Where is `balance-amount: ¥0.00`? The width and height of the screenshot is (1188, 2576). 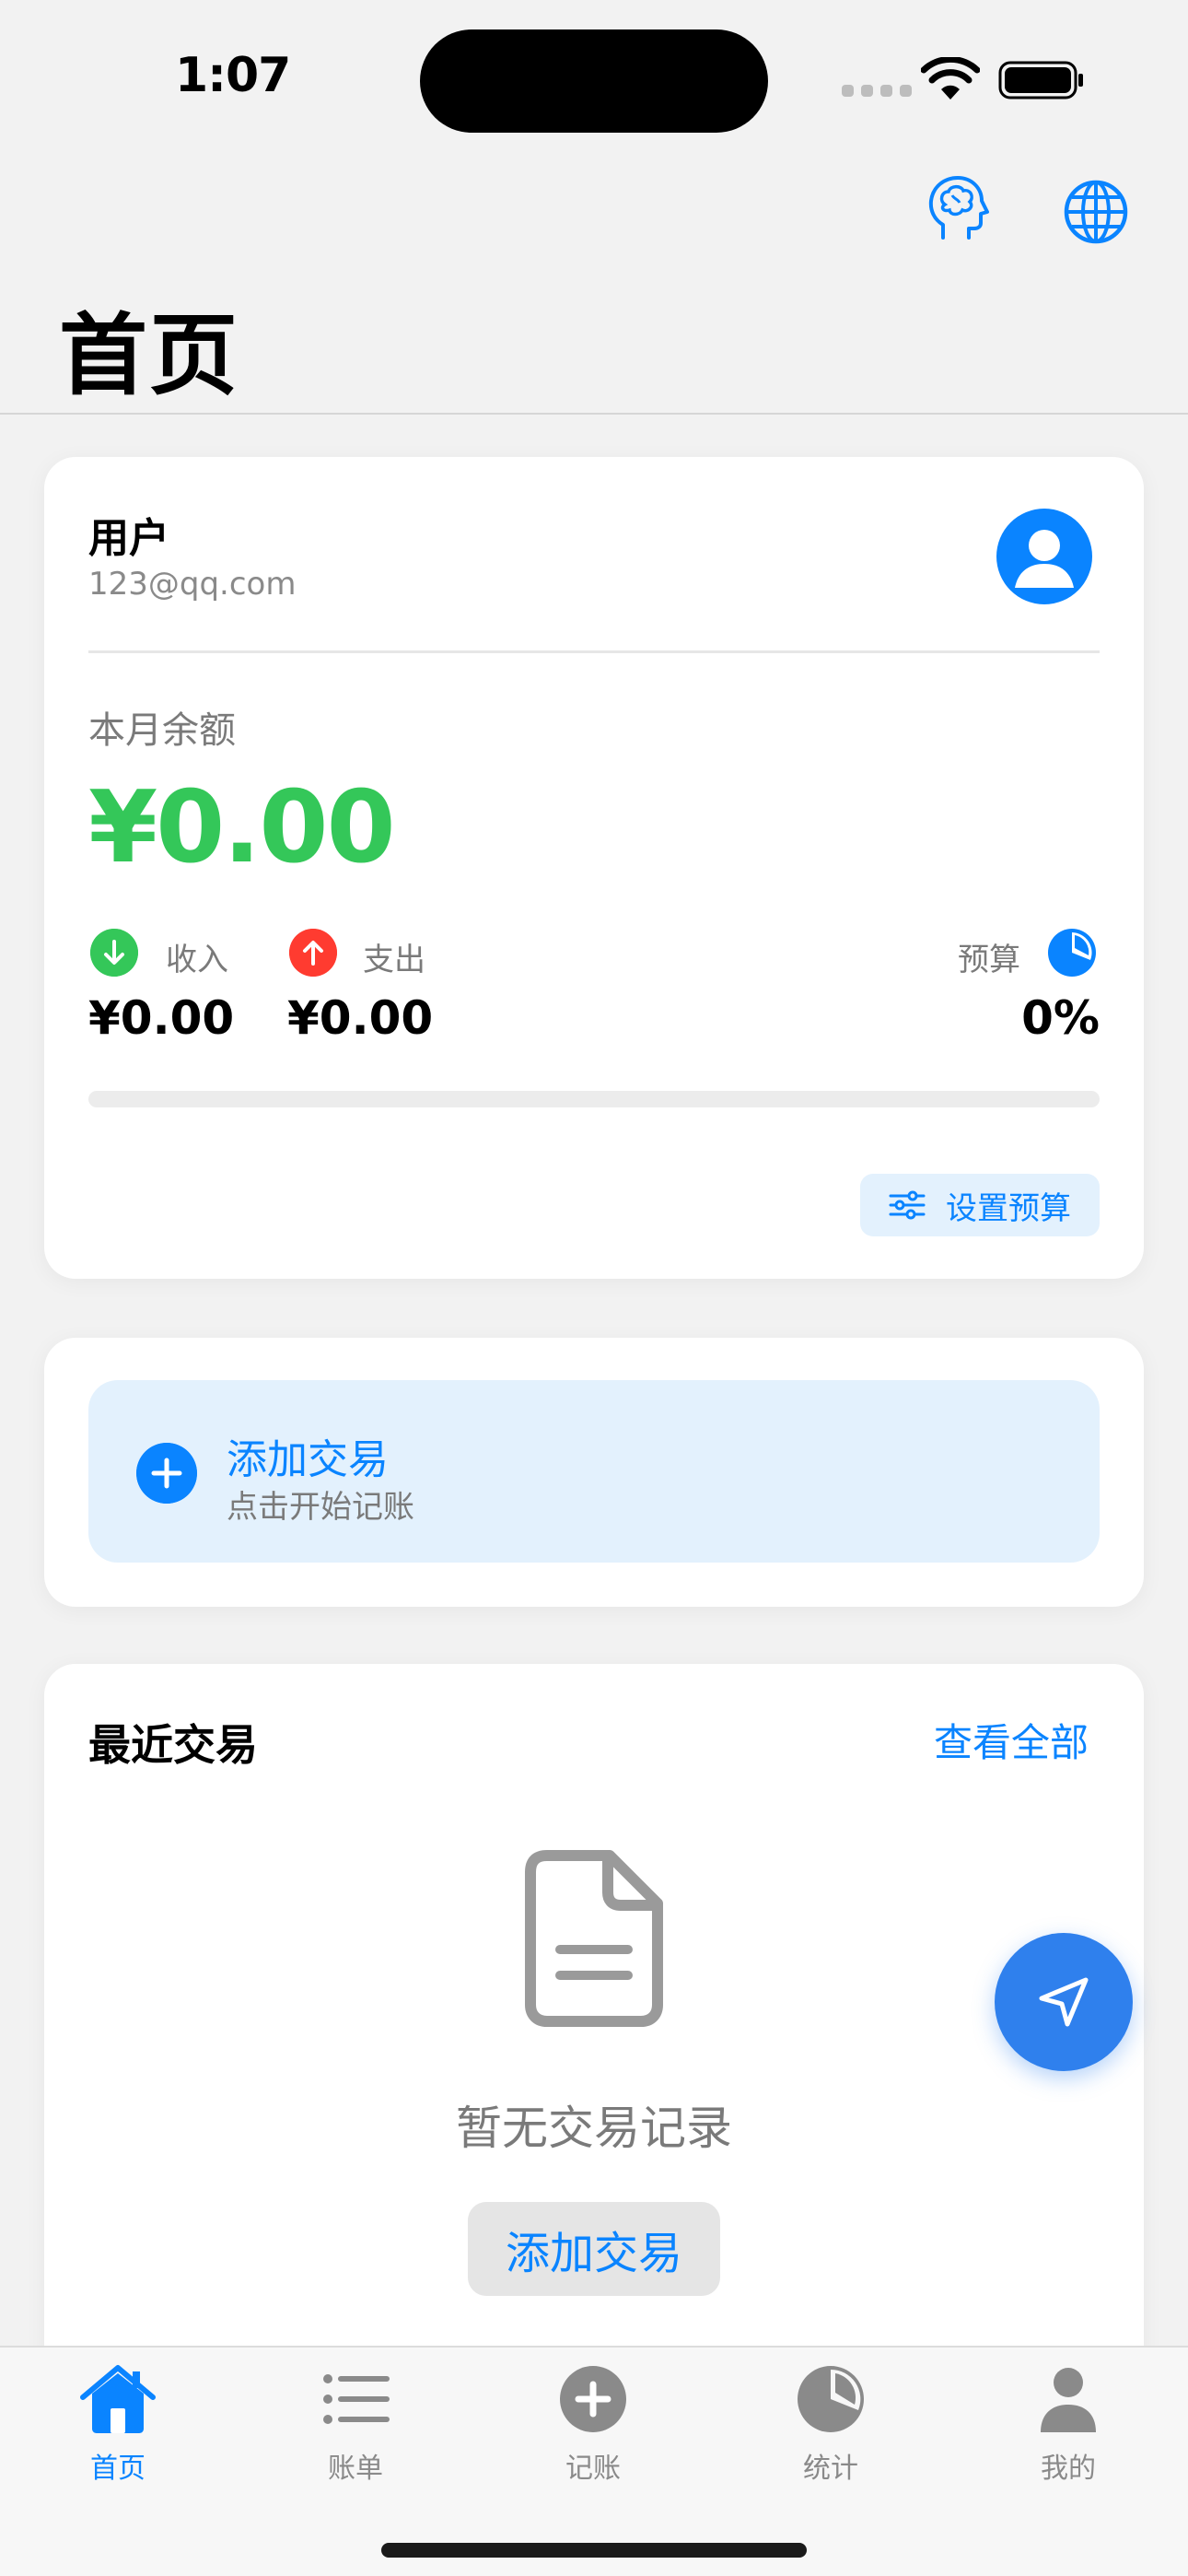
balance-amount: ¥0.00 is located at coordinates (242, 827).